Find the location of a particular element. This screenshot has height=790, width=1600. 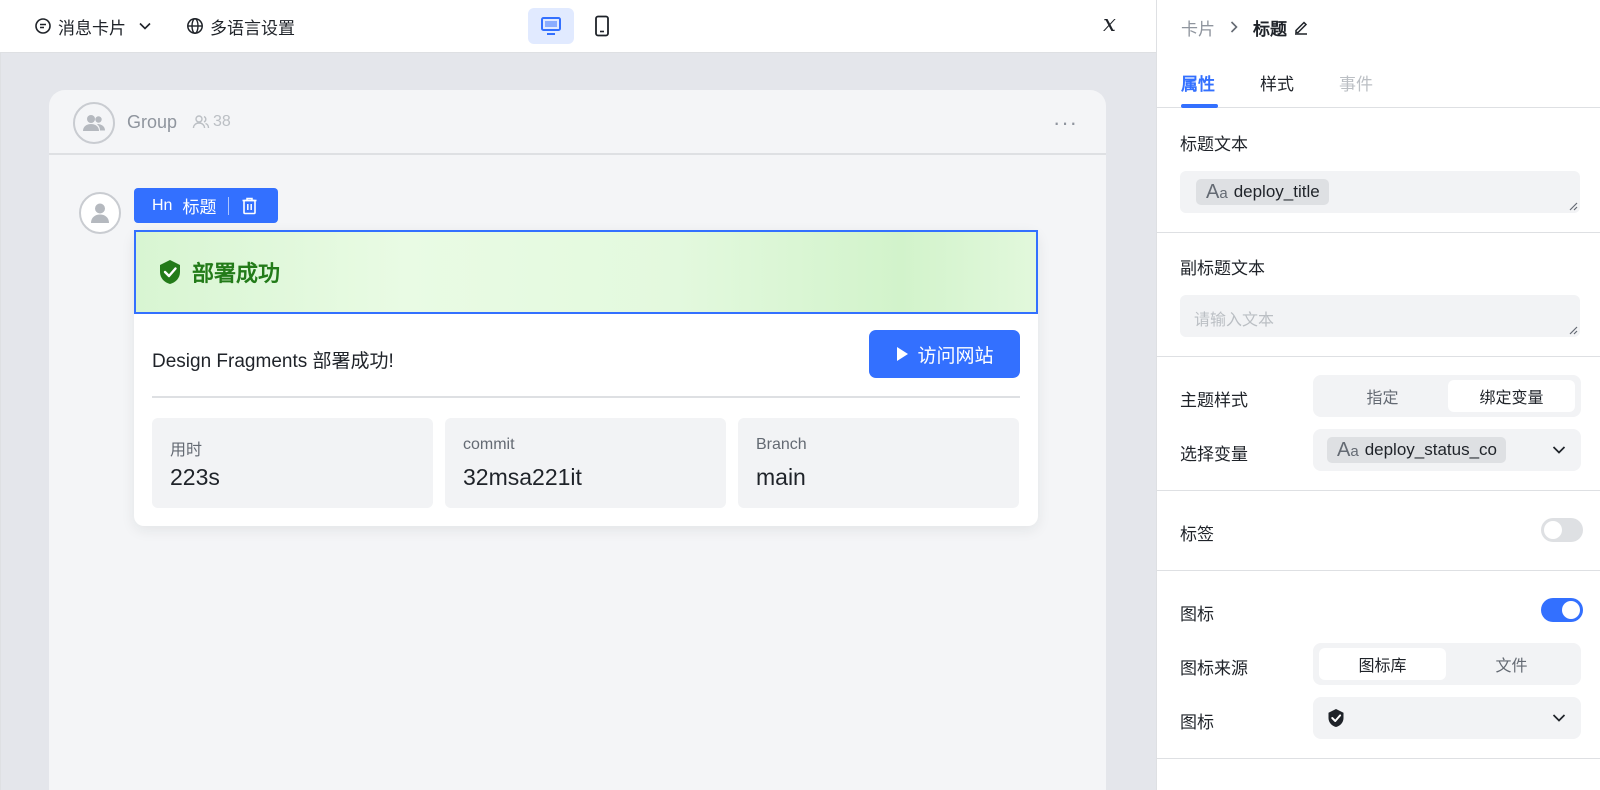

select-variable-label: 选择变量 is located at coordinates (1214, 454).